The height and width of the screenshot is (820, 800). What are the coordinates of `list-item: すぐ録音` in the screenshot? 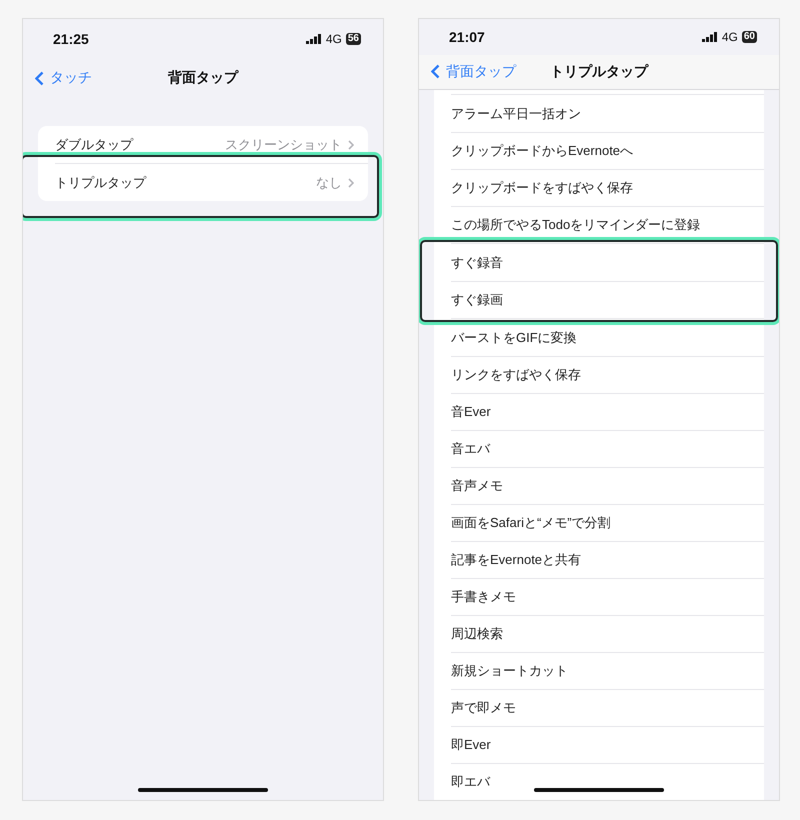 It's located at (607, 262).